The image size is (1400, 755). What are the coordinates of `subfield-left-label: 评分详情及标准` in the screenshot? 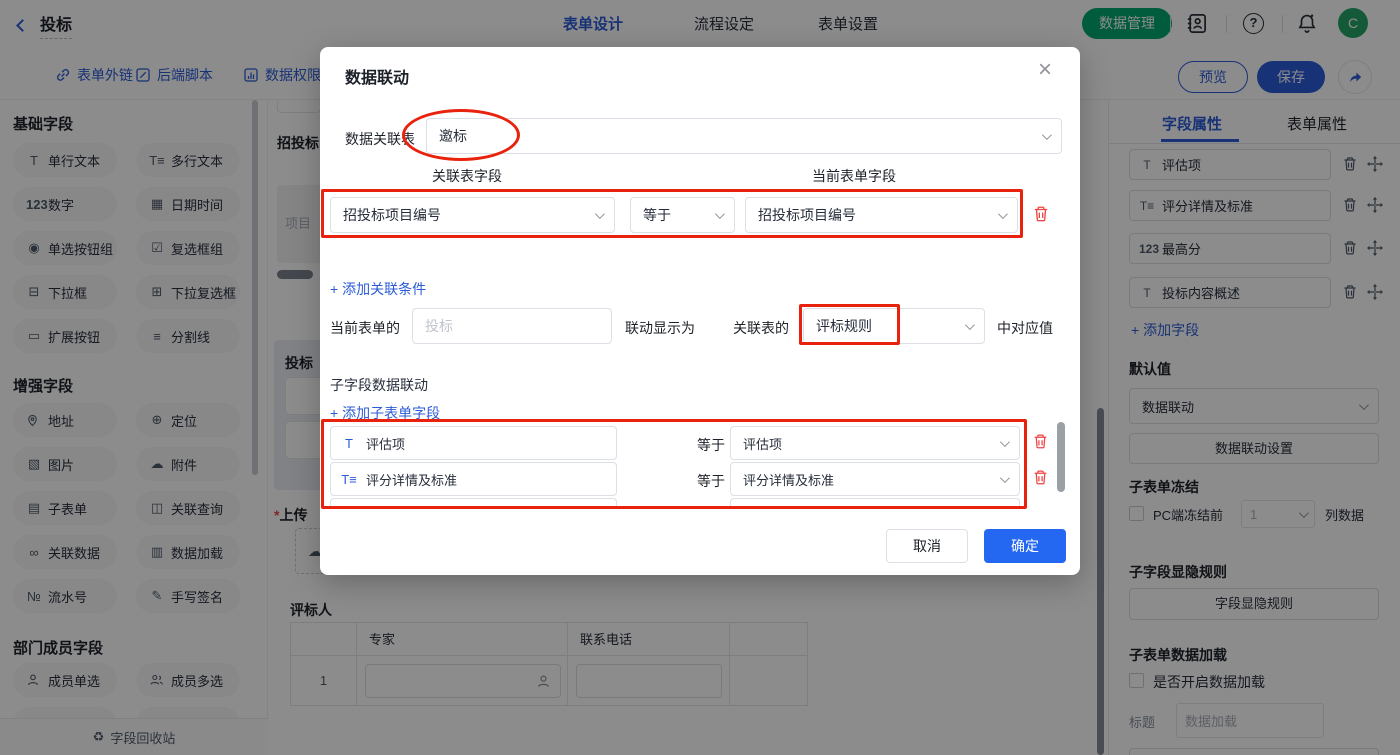 It's located at (412, 480).